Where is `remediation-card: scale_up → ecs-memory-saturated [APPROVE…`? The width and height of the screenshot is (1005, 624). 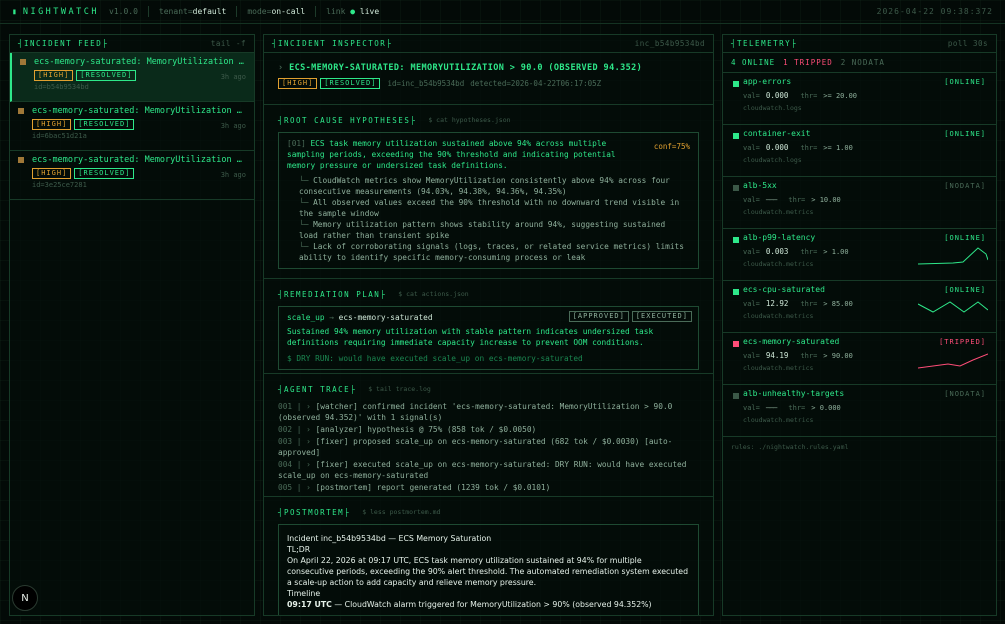 remediation-card: scale_up → ecs-memory-saturated [APPROVE… is located at coordinates (488, 338).